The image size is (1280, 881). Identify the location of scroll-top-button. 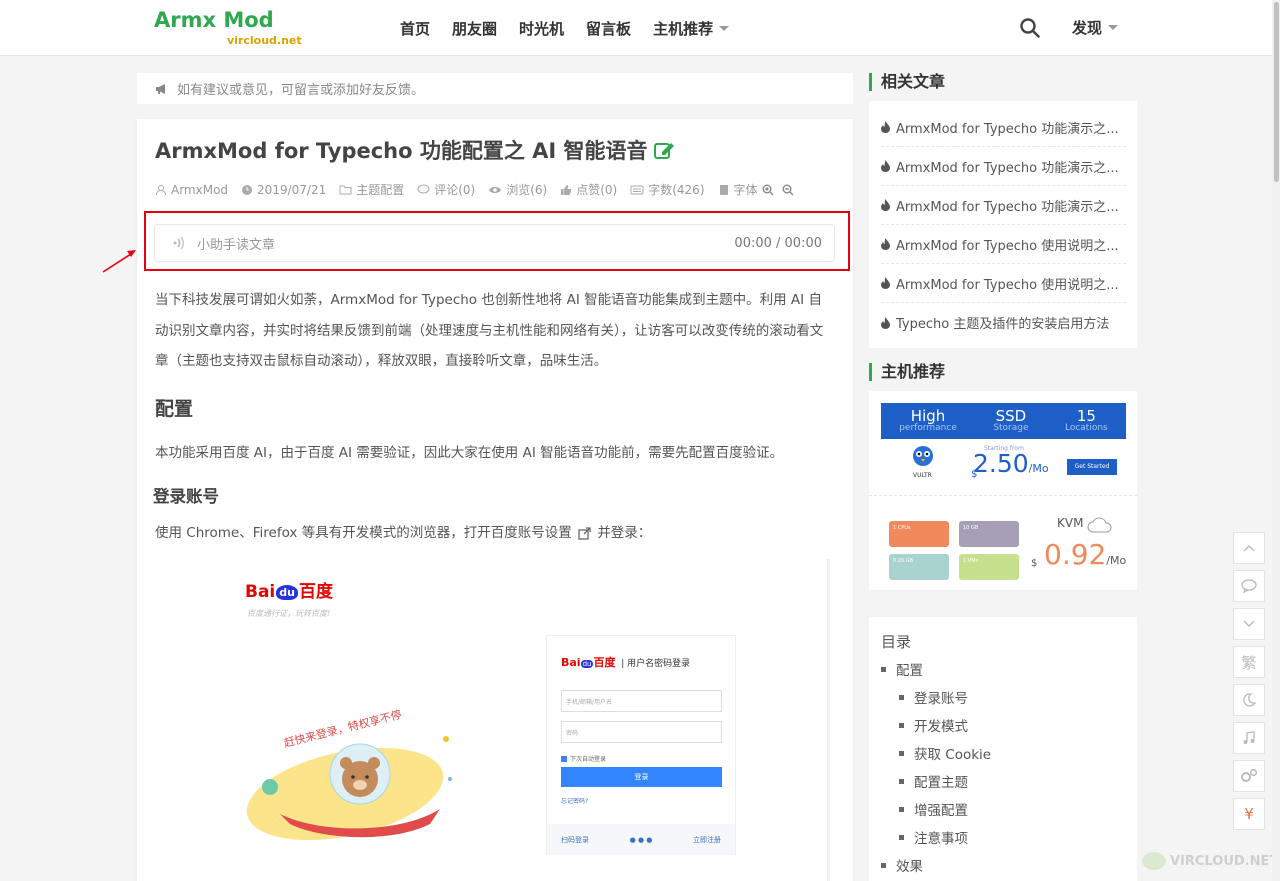
(1249, 548).